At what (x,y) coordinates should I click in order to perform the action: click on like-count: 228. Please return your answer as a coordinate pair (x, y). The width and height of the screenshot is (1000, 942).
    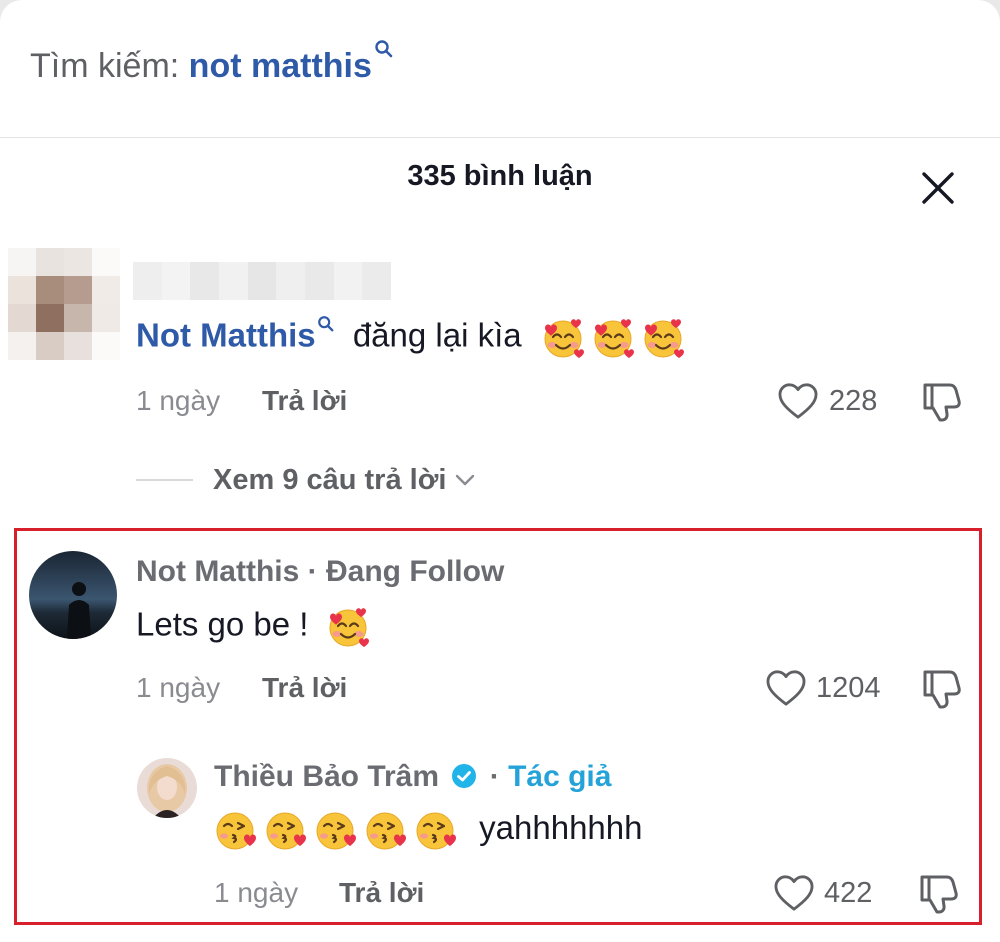
    Looking at the image, I should click on (853, 401).